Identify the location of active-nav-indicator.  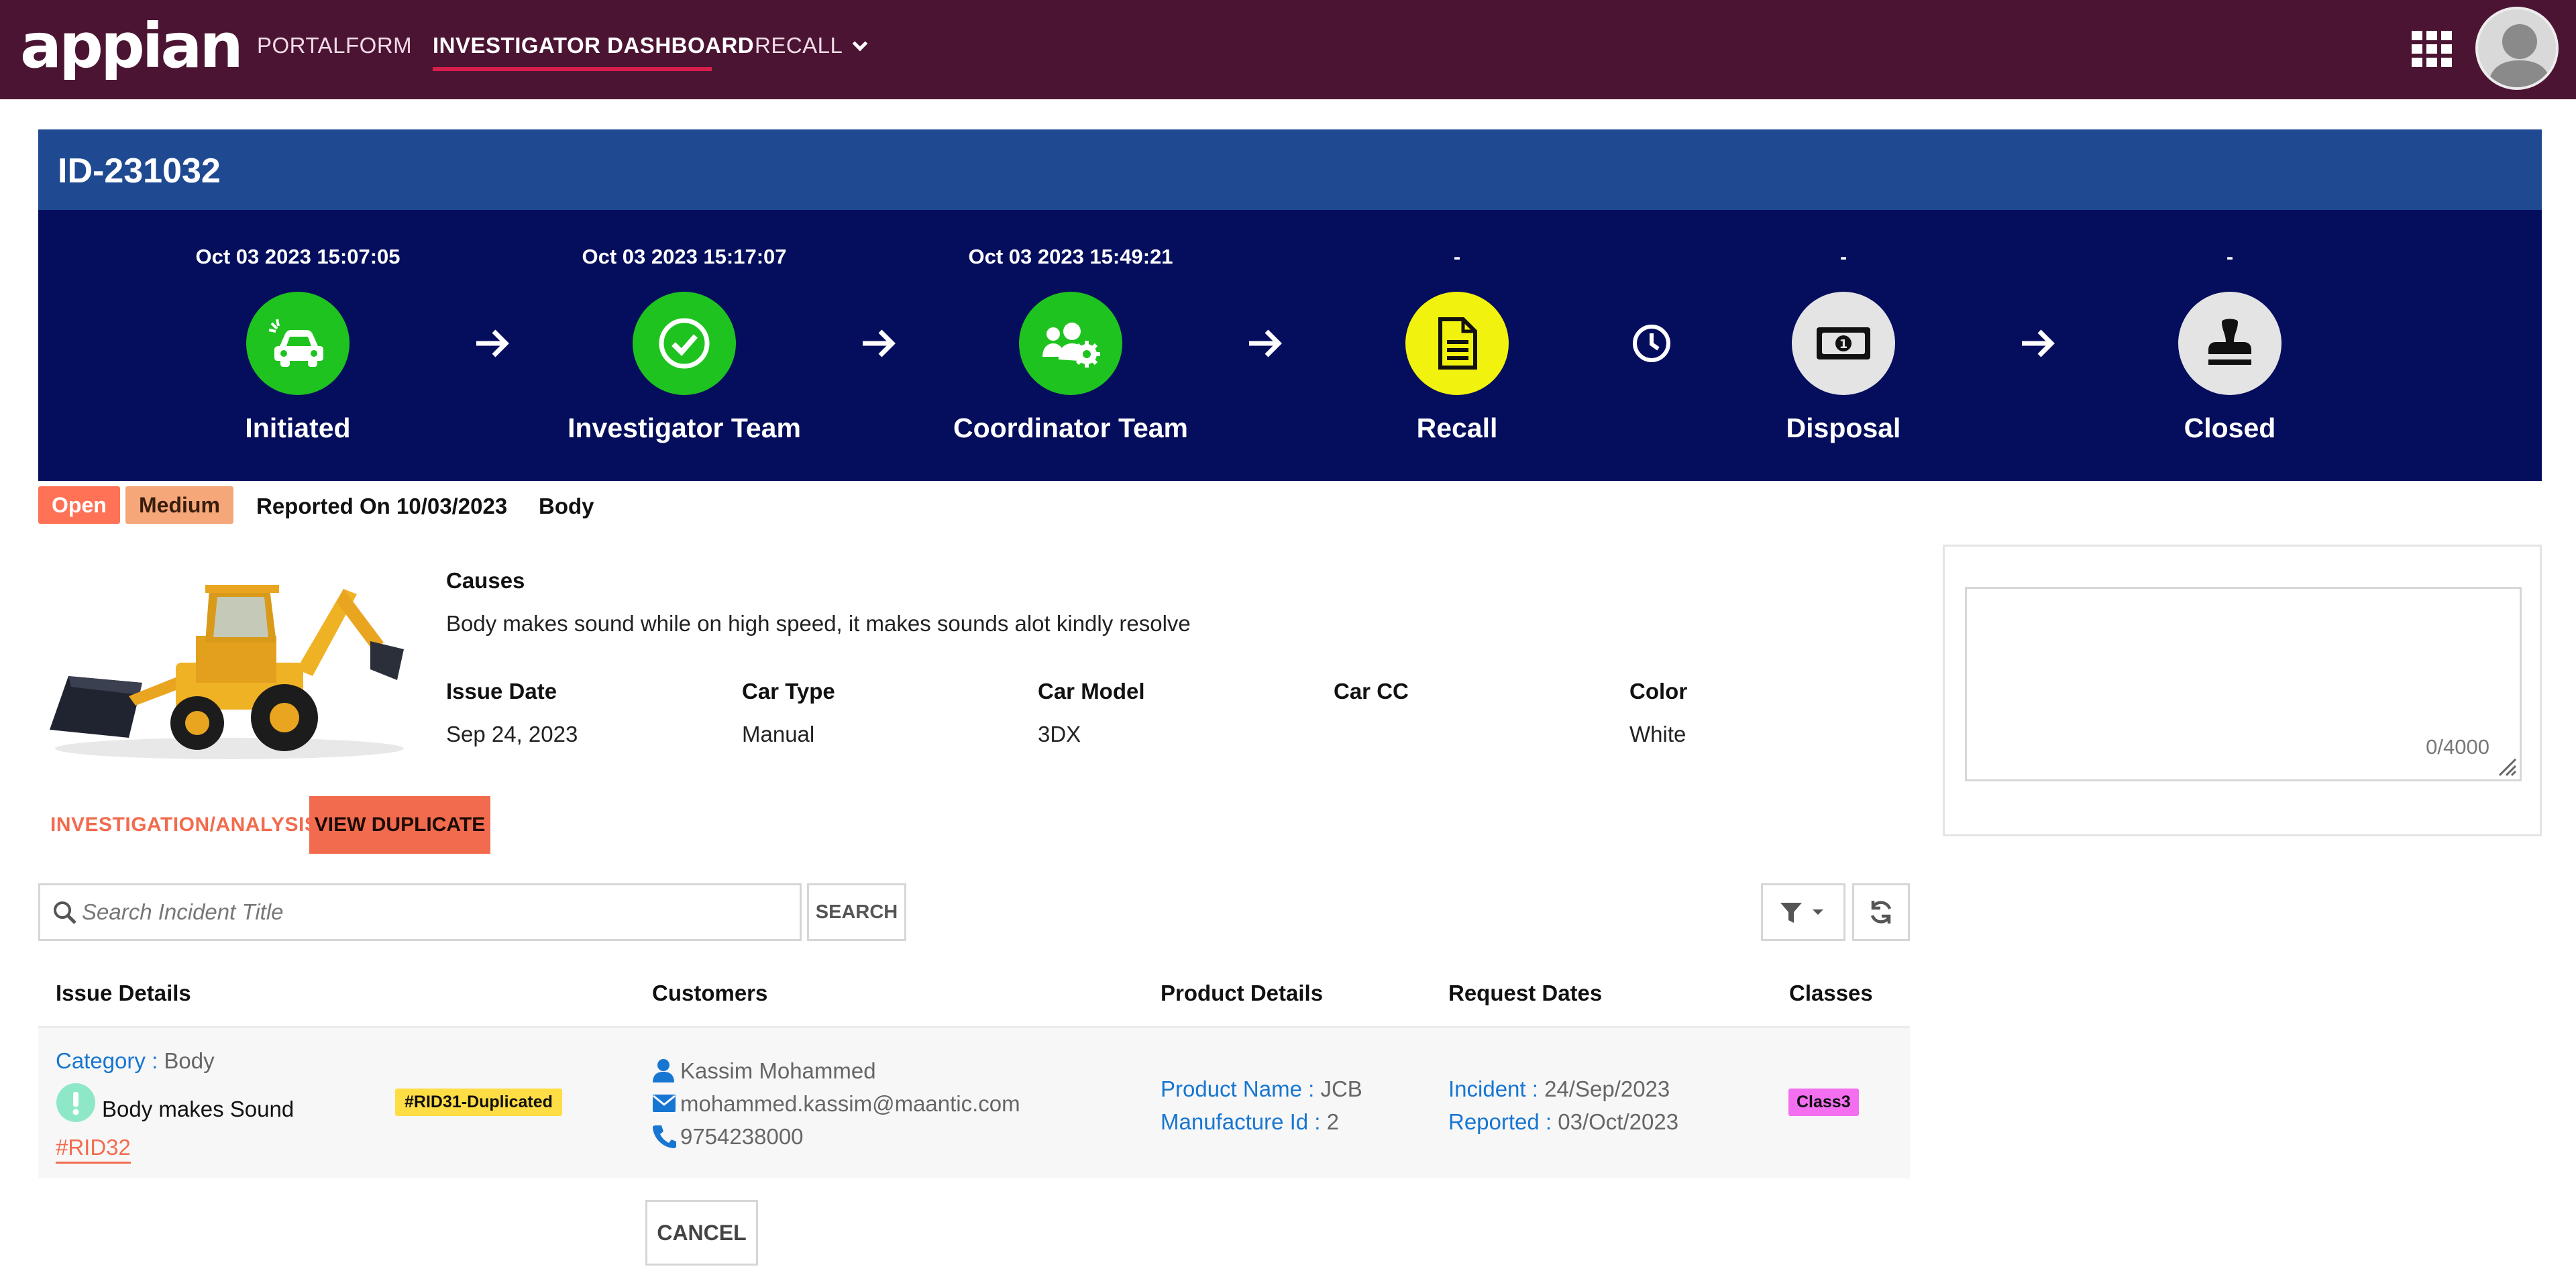
(572, 69).